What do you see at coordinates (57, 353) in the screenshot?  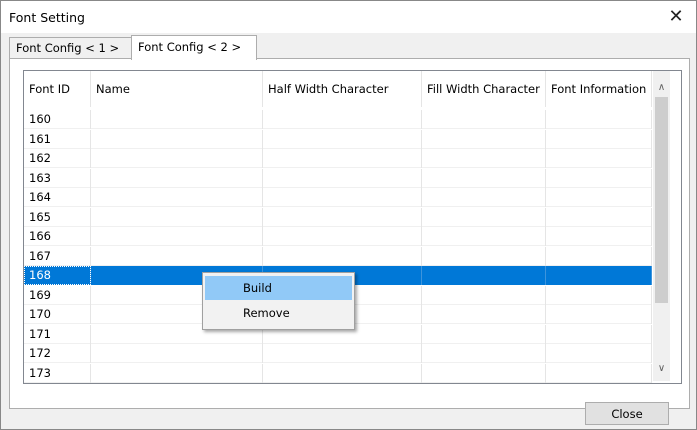 I see `cell-font-id: 172` at bounding box center [57, 353].